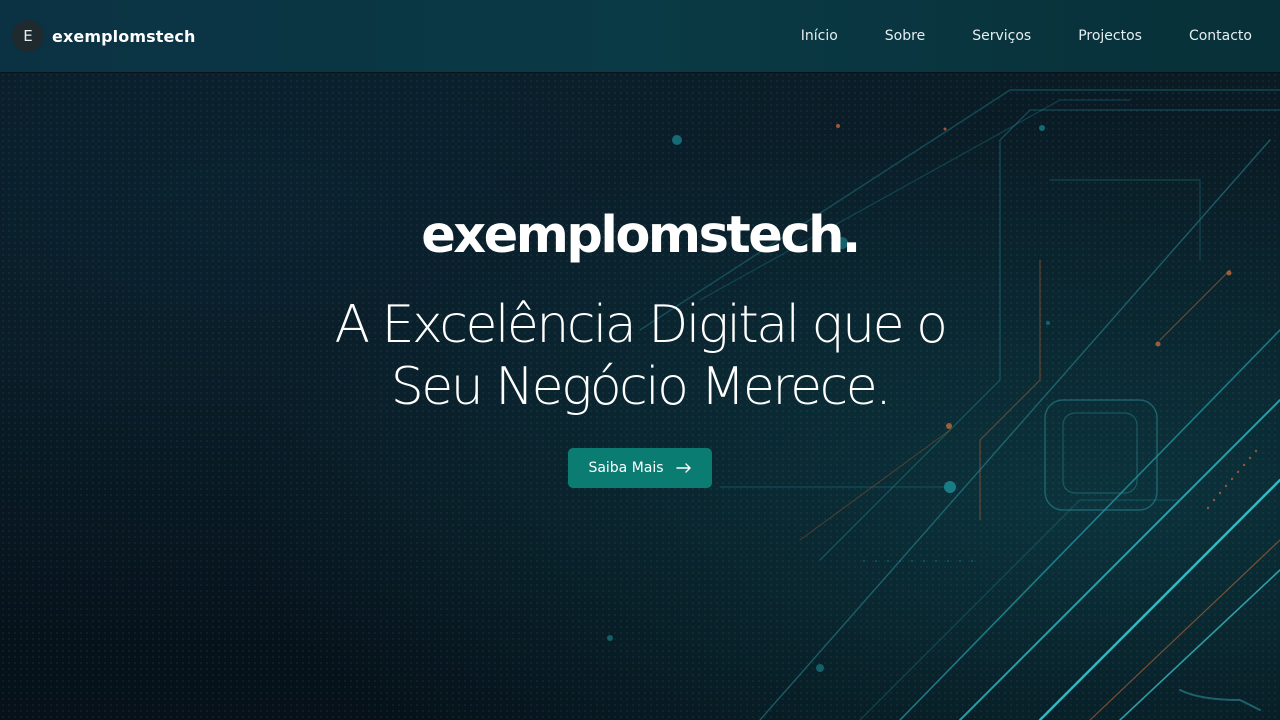 The width and height of the screenshot is (1280, 720). I want to click on hero-headline-line2: Seu Negócio Merece., so click(641, 387).